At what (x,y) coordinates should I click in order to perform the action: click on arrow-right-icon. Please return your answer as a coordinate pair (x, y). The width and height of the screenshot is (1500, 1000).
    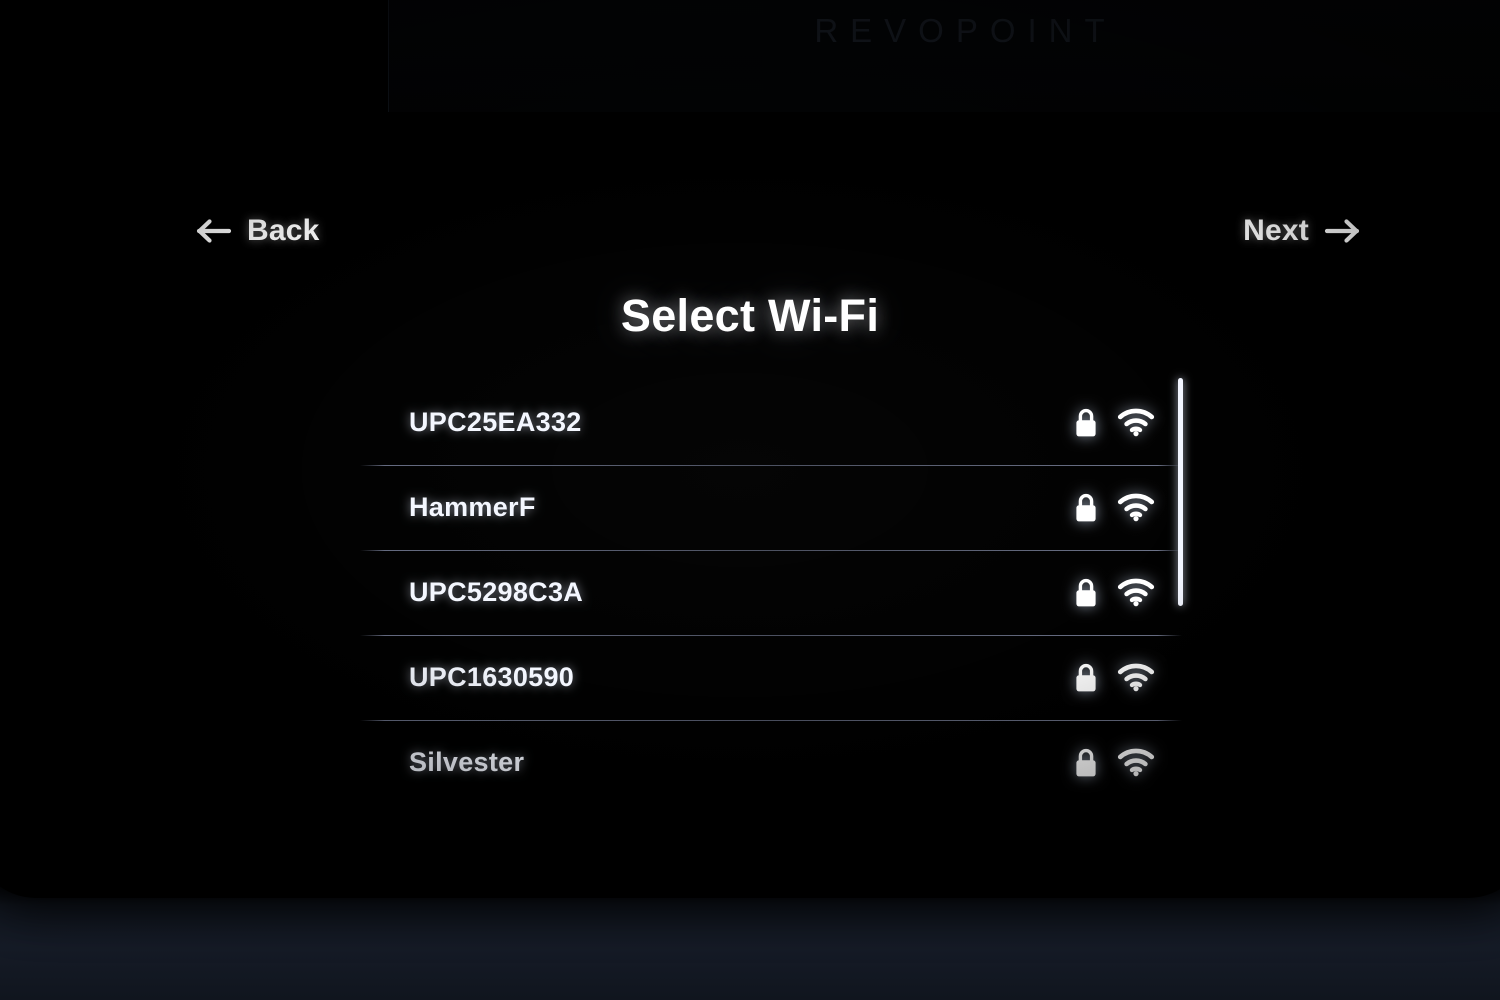
    Looking at the image, I should click on (1342, 231).